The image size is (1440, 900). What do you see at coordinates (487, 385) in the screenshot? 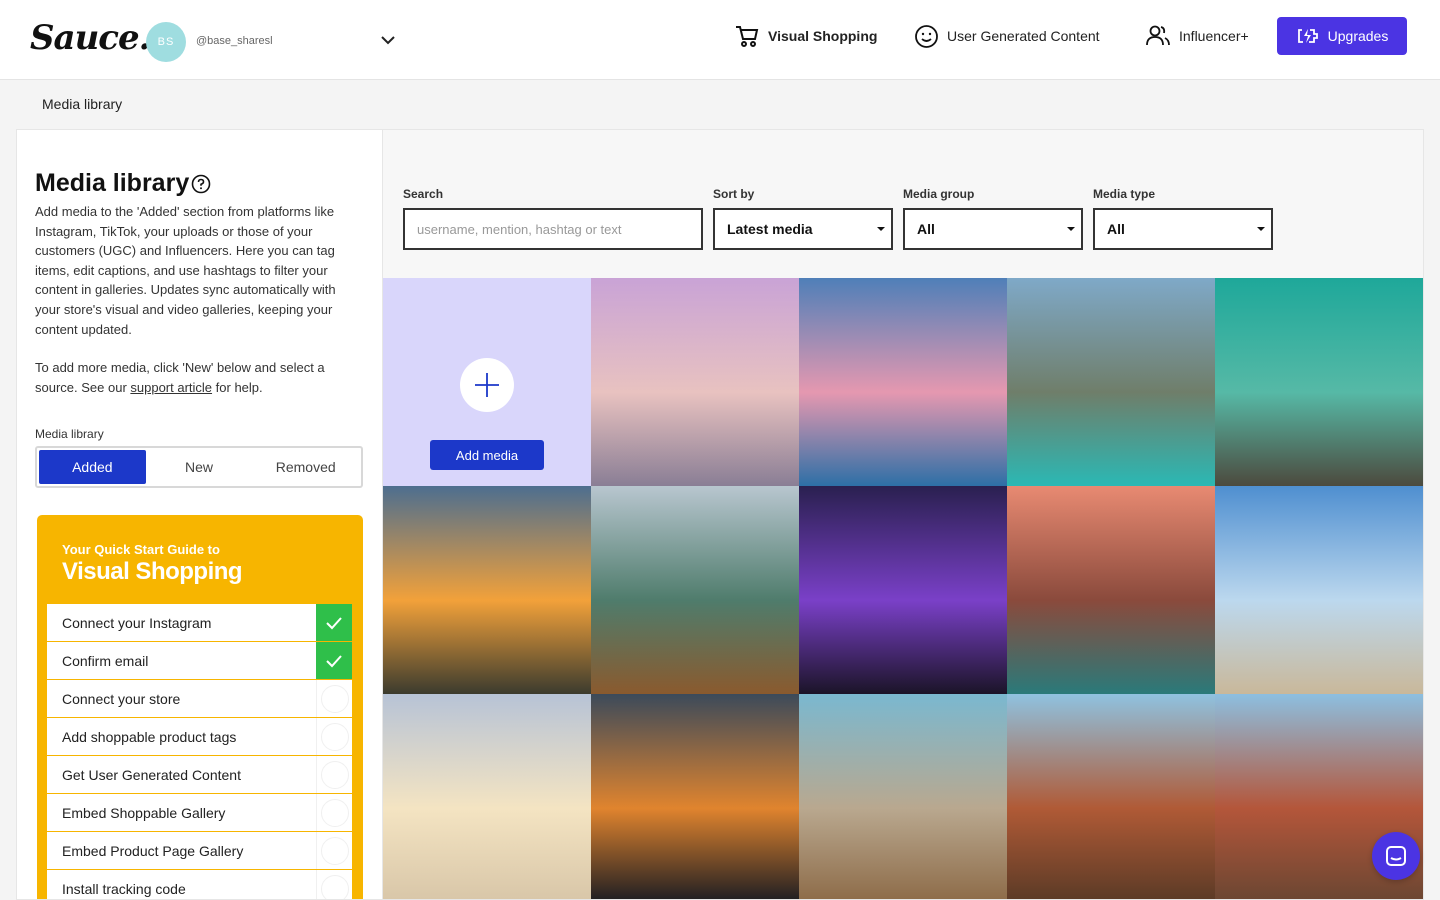
I see `plus-icon` at bounding box center [487, 385].